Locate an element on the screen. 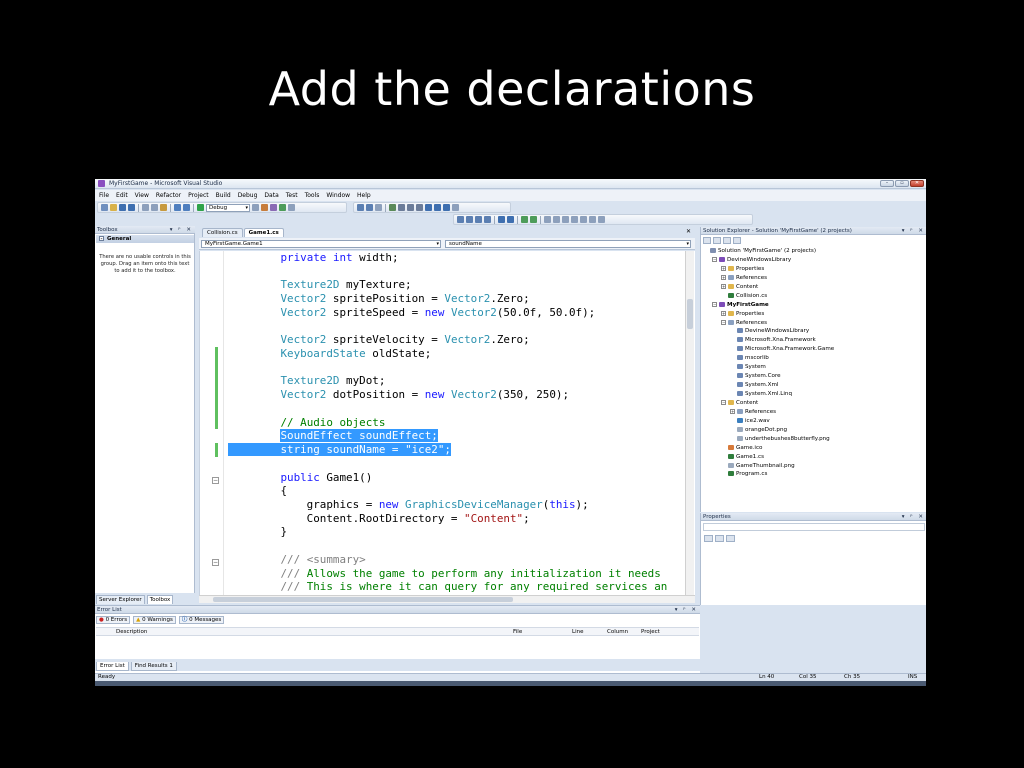 The width and height of the screenshot is (1024, 768). hex-display-icon is located at coordinates (455, 207).